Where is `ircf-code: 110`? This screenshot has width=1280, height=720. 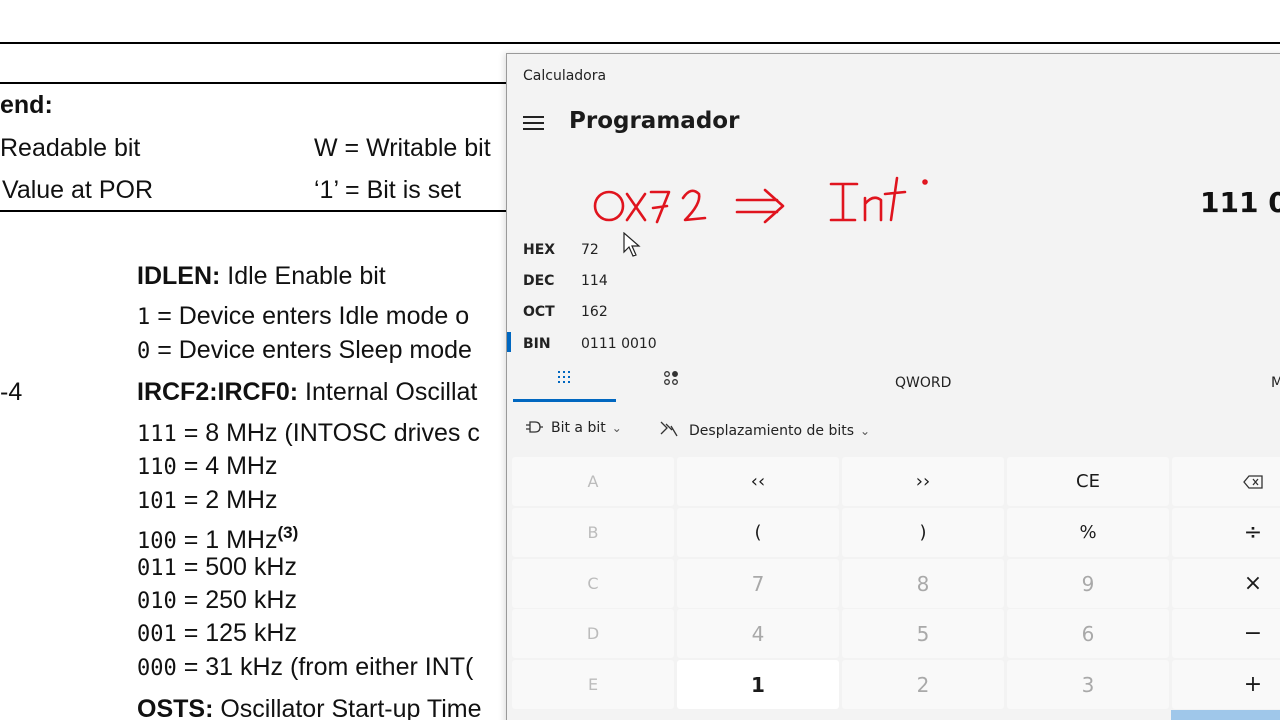
ircf-code: 110 is located at coordinates (157, 467).